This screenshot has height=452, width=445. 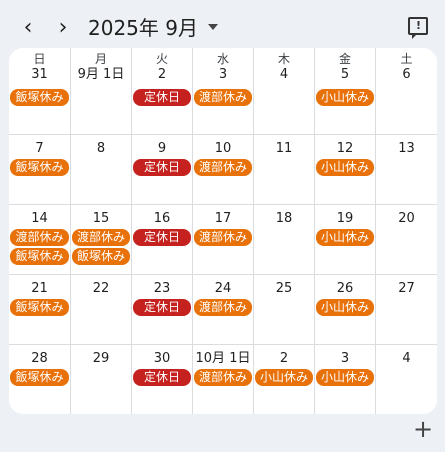 What do you see at coordinates (222, 59) in the screenshot?
I see `weekday-label: 水` at bounding box center [222, 59].